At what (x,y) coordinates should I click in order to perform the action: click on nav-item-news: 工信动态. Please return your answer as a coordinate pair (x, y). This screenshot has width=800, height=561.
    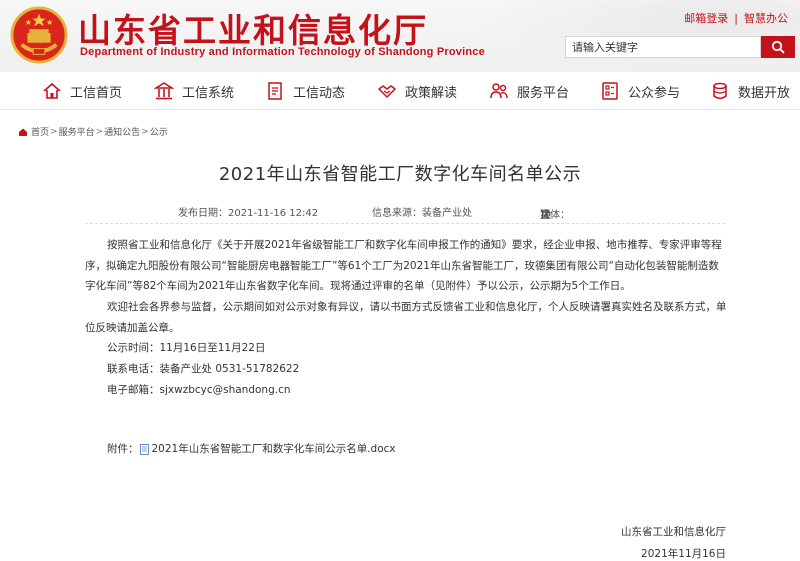
    Looking at the image, I should click on (305, 91).